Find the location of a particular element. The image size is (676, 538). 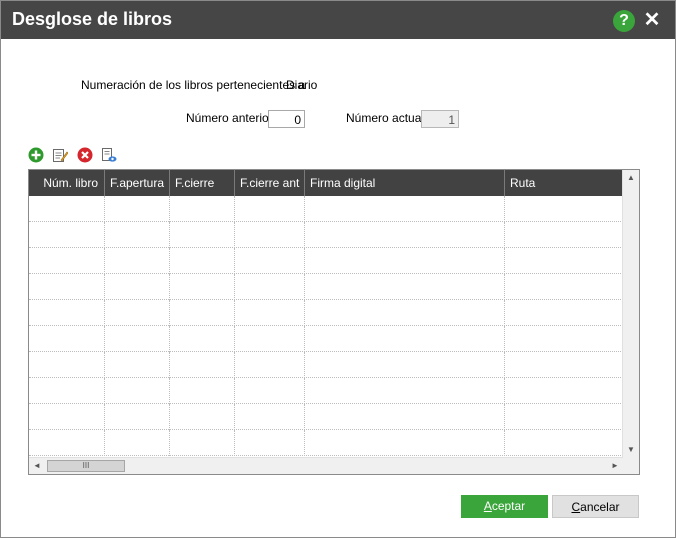

accept-button: Aceptar is located at coordinates (504, 506).